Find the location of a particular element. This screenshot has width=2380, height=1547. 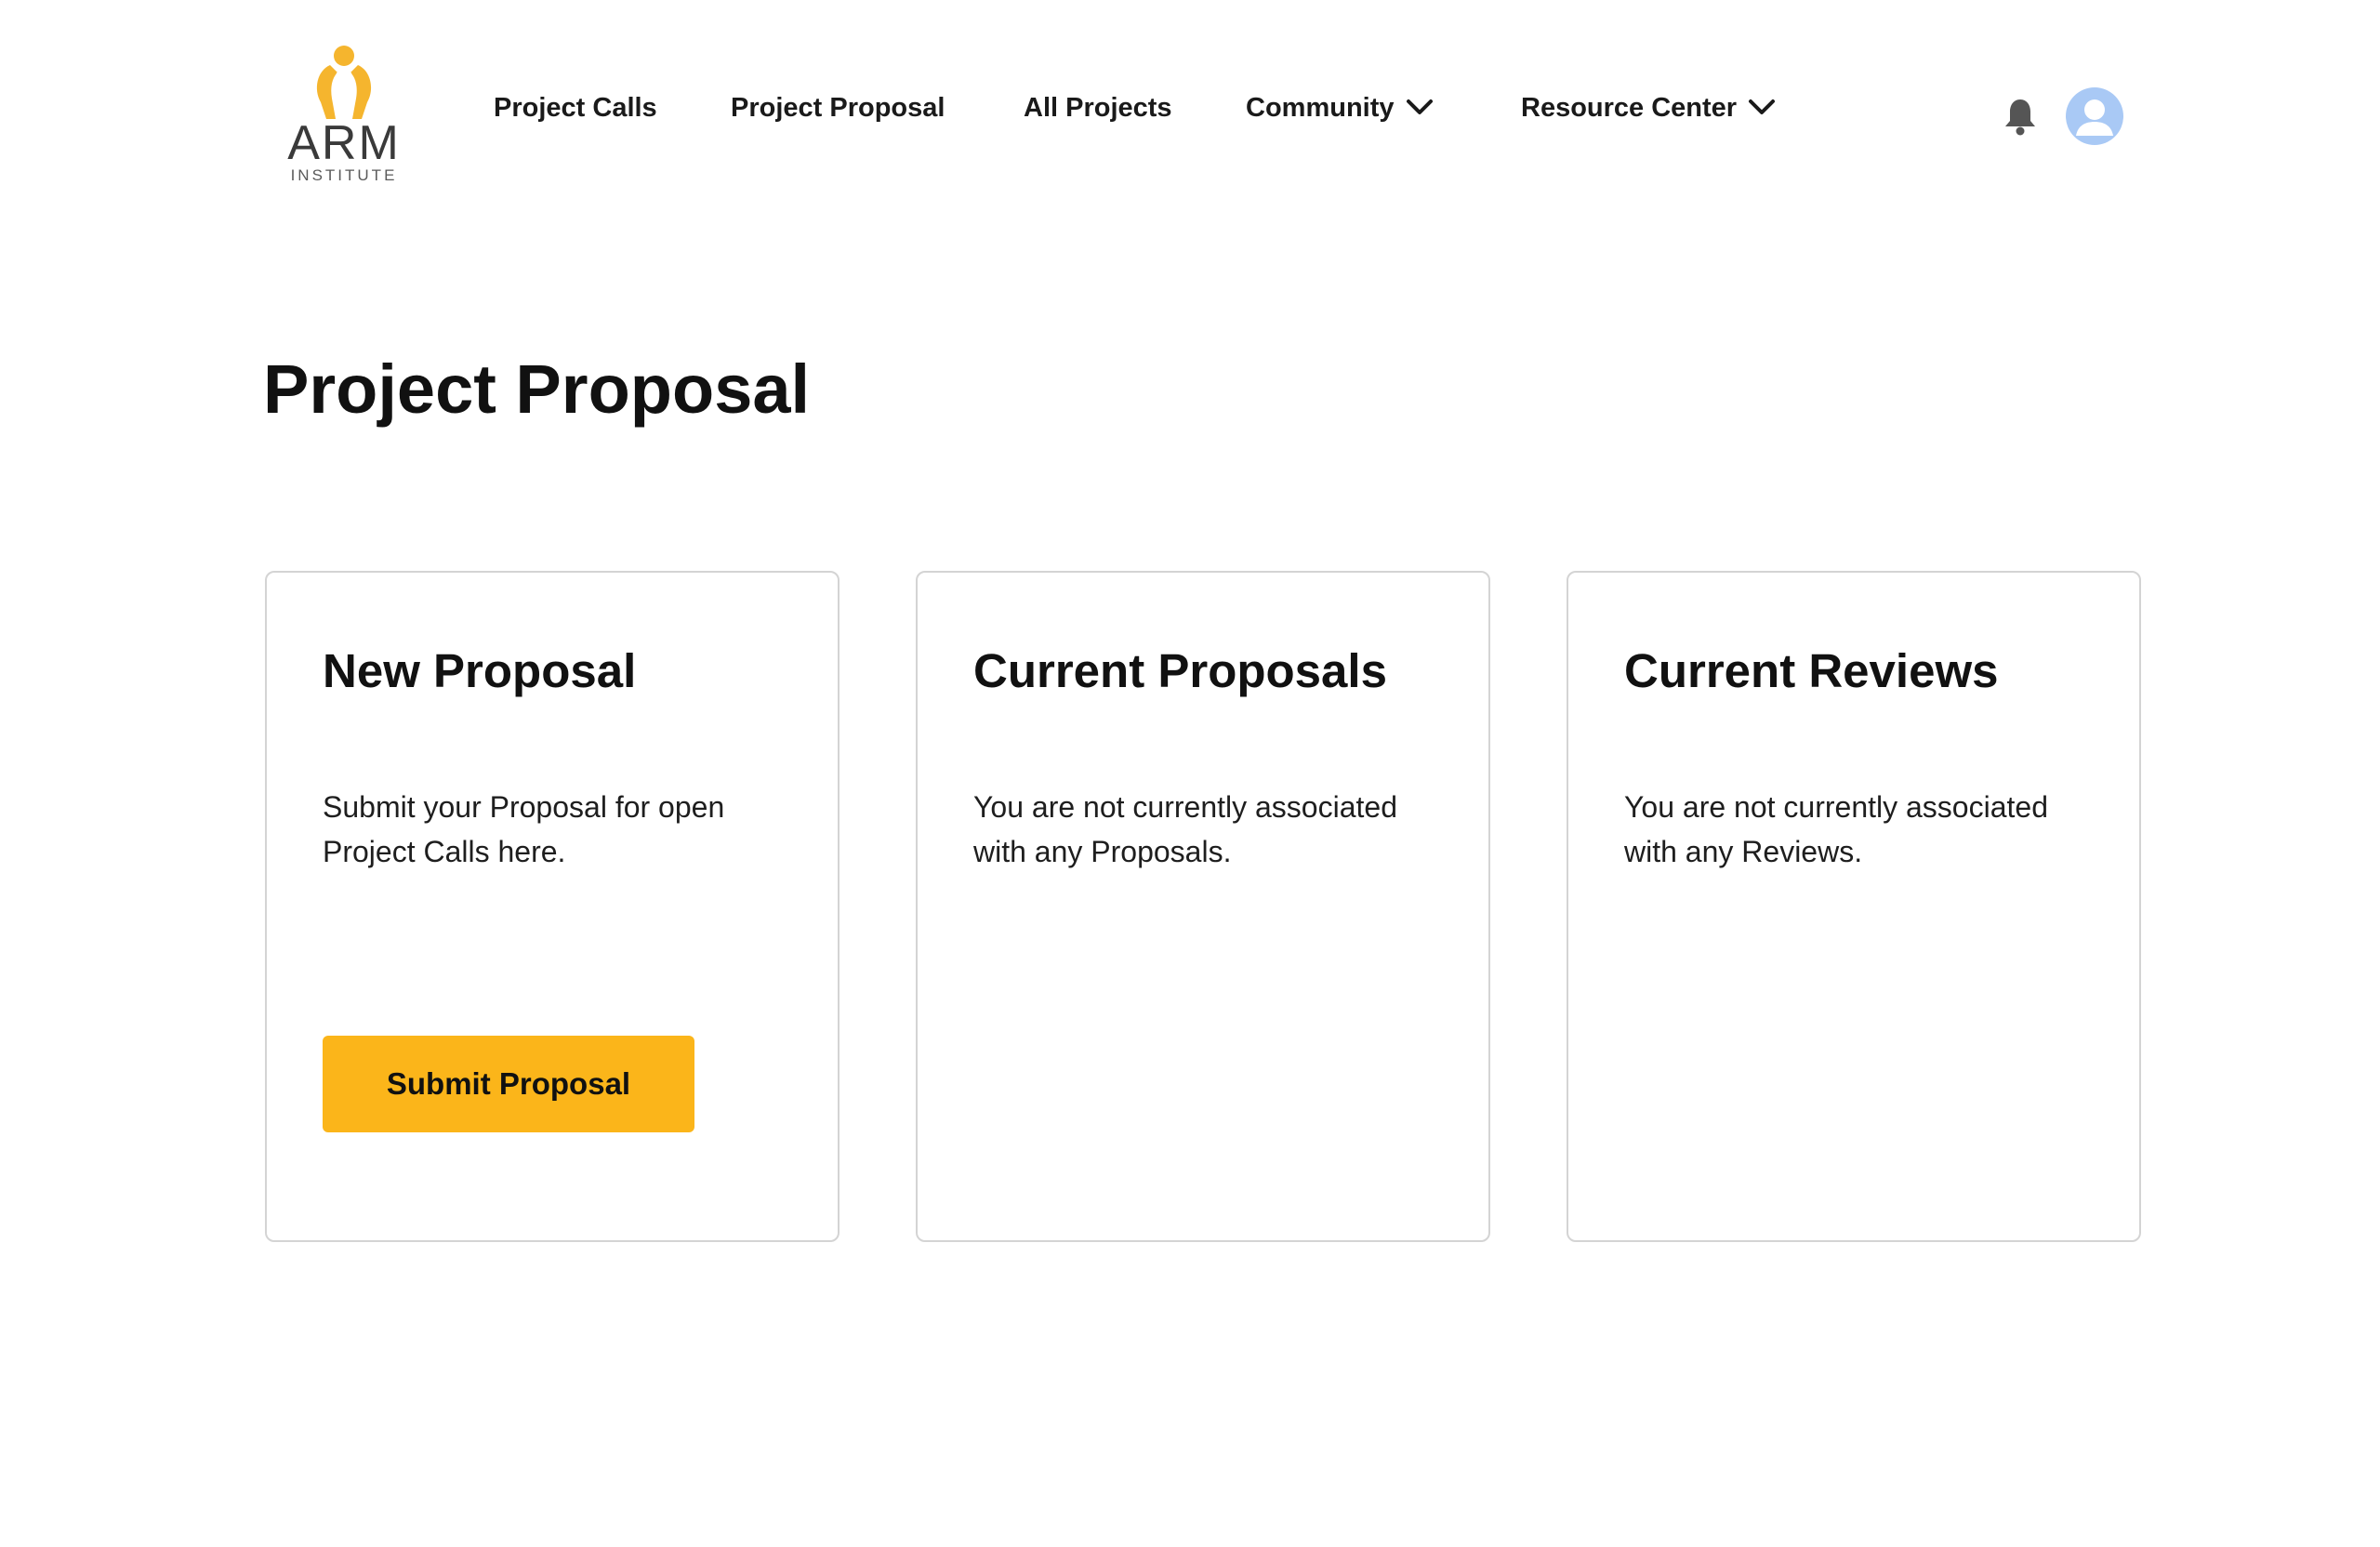

arm-figure-icon is located at coordinates (344, 82).